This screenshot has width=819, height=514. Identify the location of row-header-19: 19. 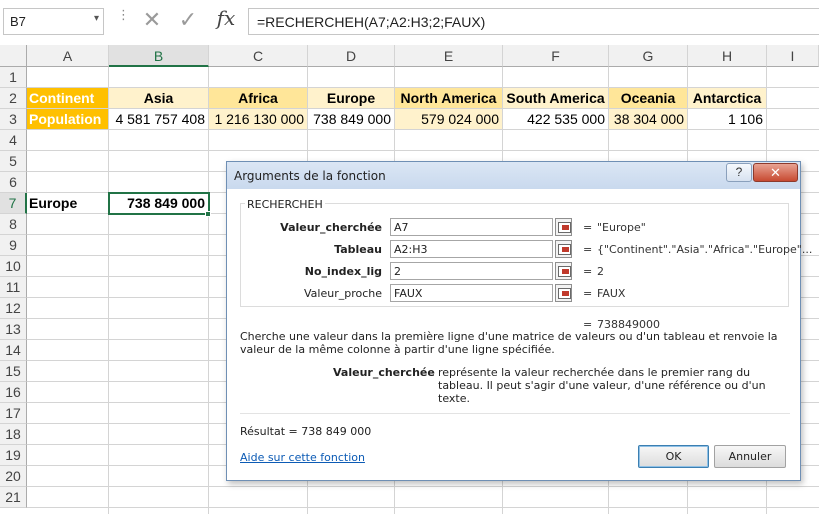
(13, 455).